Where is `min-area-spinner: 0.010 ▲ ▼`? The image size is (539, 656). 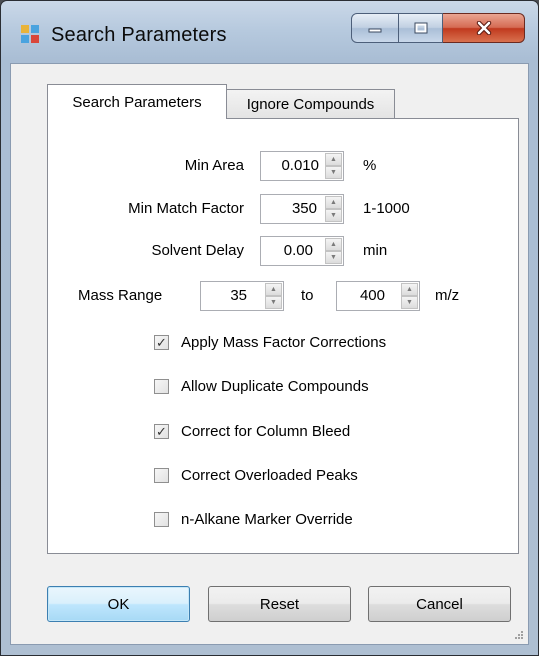 min-area-spinner: 0.010 ▲ ▼ is located at coordinates (302, 166).